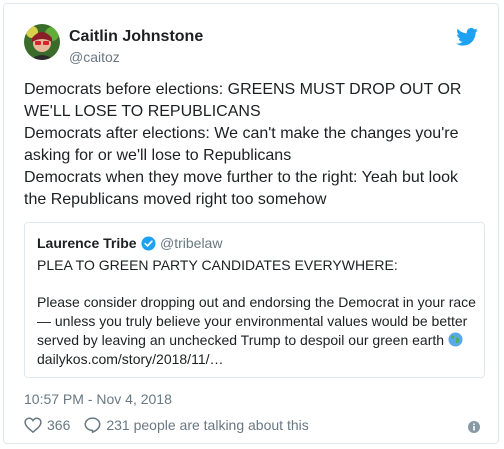  Describe the element at coordinates (42, 42) in the screenshot. I see `avatar` at that location.